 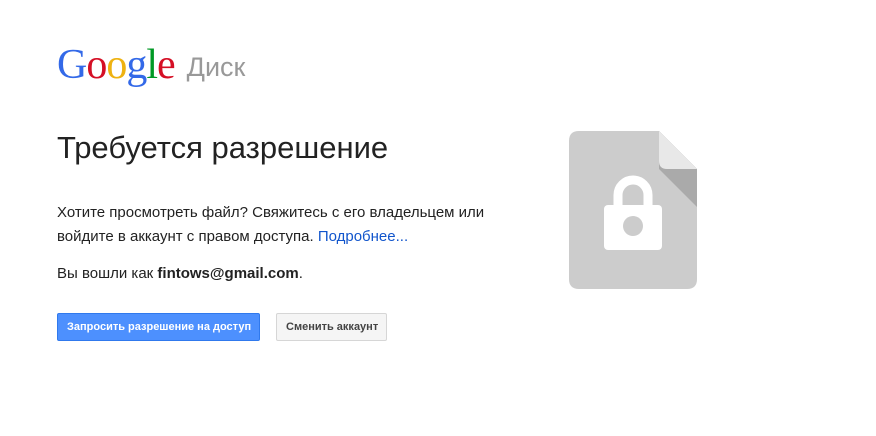 What do you see at coordinates (633, 210) in the screenshot?
I see `locked-file-icon` at bounding box center [633, 210].